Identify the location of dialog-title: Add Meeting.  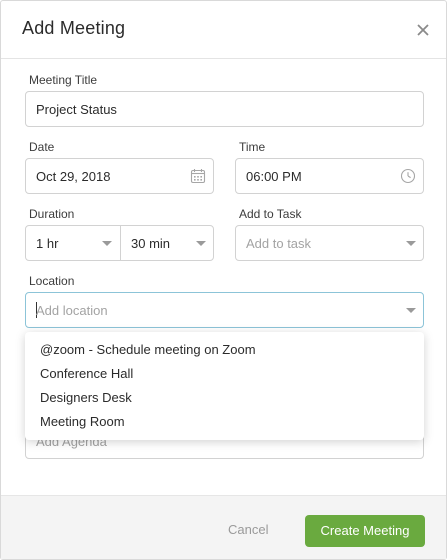
(74, 28).